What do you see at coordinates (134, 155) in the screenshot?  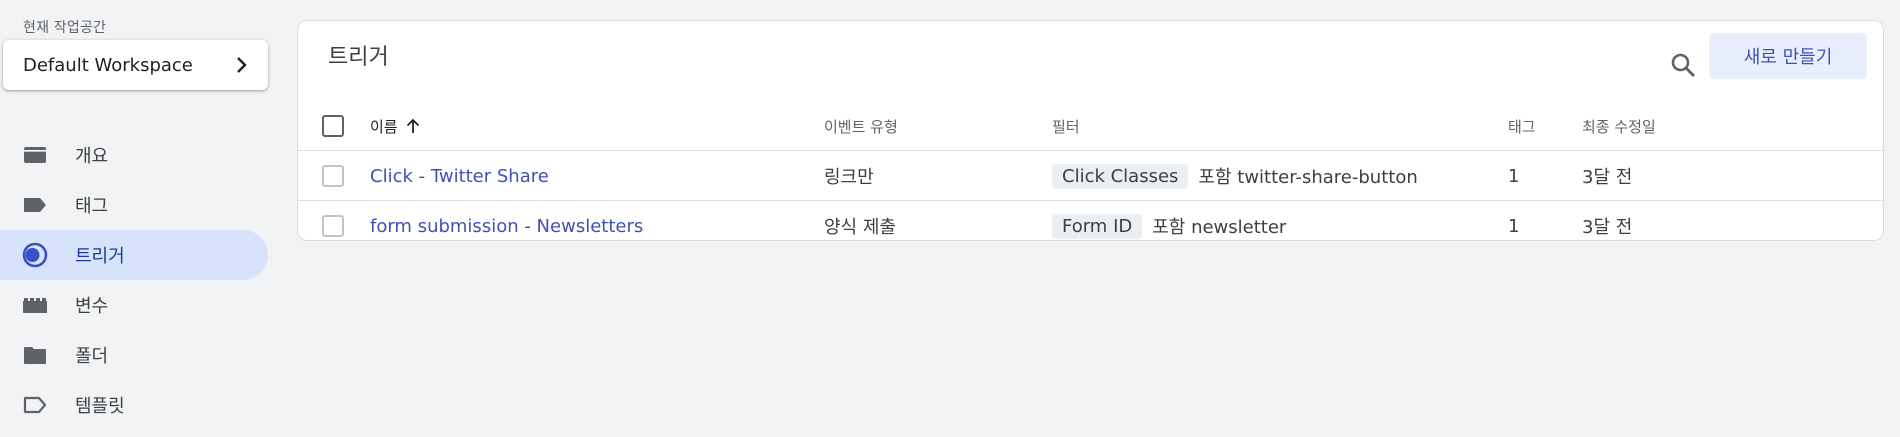 I see `sidebar-item-overview: 개요` at bounding box center [134, 155].